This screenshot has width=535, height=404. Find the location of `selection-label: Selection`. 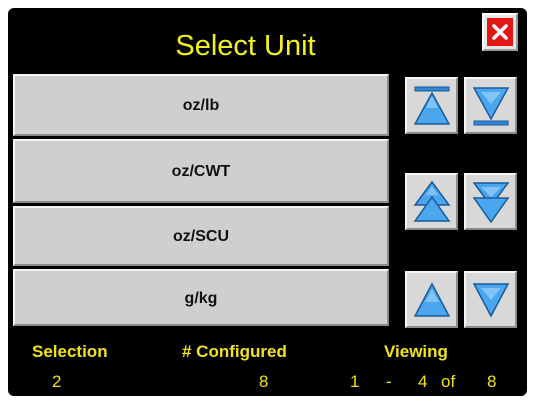

selection-label: Selection is located at coordinates (70, 351).